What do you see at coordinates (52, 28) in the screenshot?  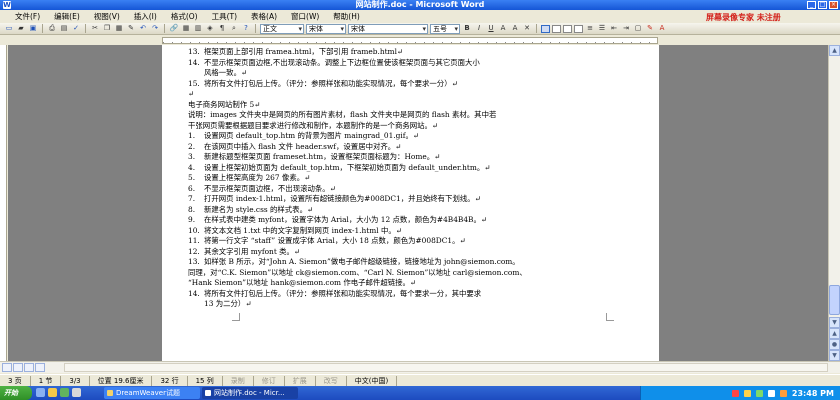 I see `print-icon: ⎙` at bounding box center [52, 28].